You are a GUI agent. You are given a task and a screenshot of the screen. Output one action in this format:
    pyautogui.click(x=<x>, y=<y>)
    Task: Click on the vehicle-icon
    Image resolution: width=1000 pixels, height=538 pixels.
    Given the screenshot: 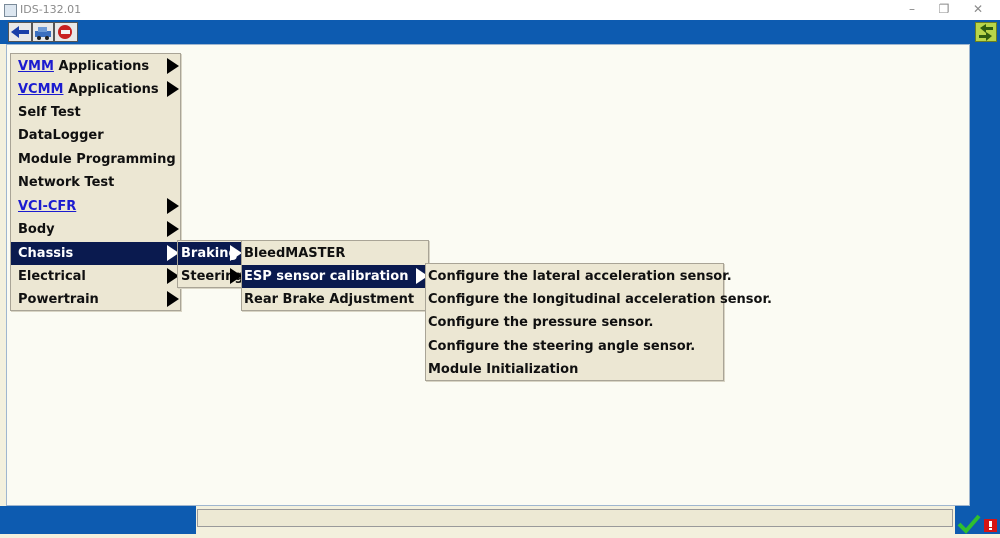 What is the action you would take?
    pyautogui.click(x=43, y=33)
    